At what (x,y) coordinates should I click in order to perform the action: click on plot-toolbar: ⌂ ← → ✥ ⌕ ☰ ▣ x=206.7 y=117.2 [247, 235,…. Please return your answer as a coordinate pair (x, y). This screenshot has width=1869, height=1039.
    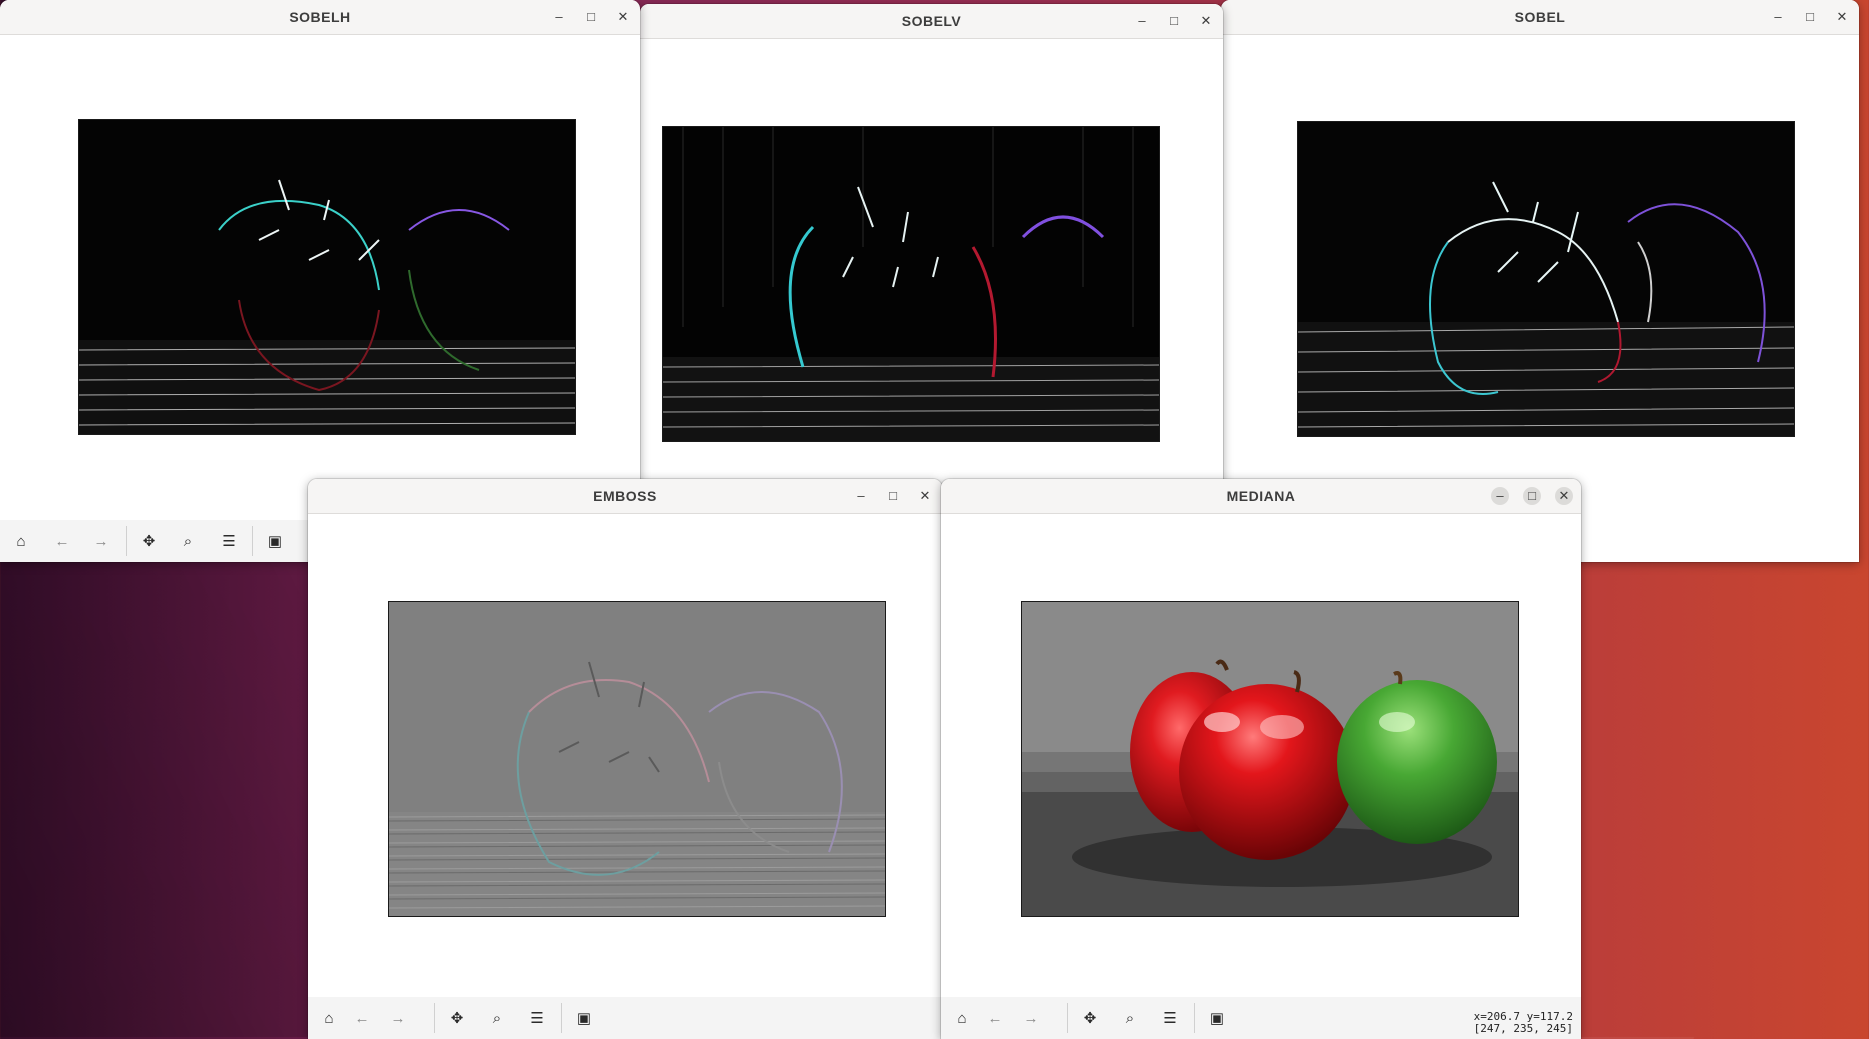
    Looking at the image, I should click on (1261, 1018).